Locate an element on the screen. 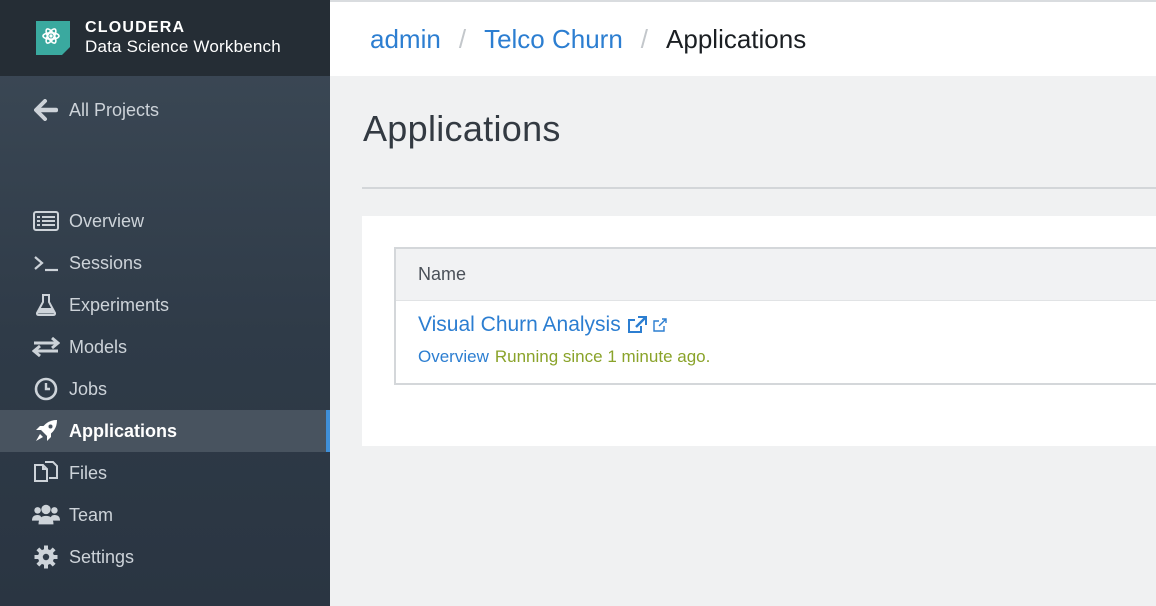 The height and width of the screenshot is (606, 1156). sidebar-item-label: Applications is located at coordinates (123, 430).